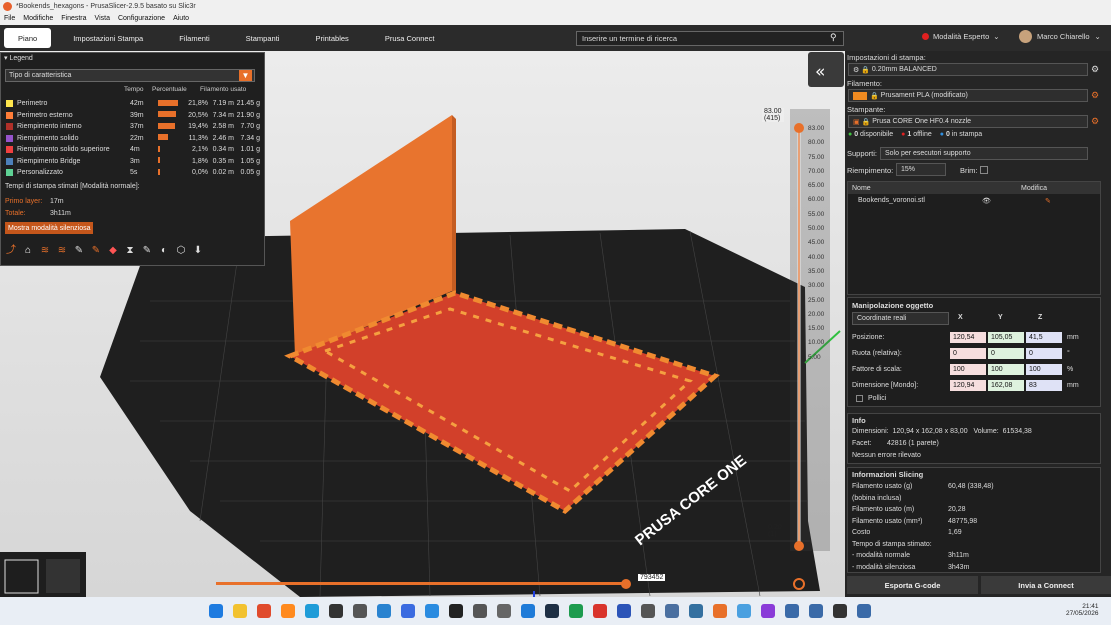 This screenshot has height=625, width=1111. Describe the element at coordinates (49, 228) in the screenshot. I see `silent-mode-button: Mostra modalità silenziosa` at that location.